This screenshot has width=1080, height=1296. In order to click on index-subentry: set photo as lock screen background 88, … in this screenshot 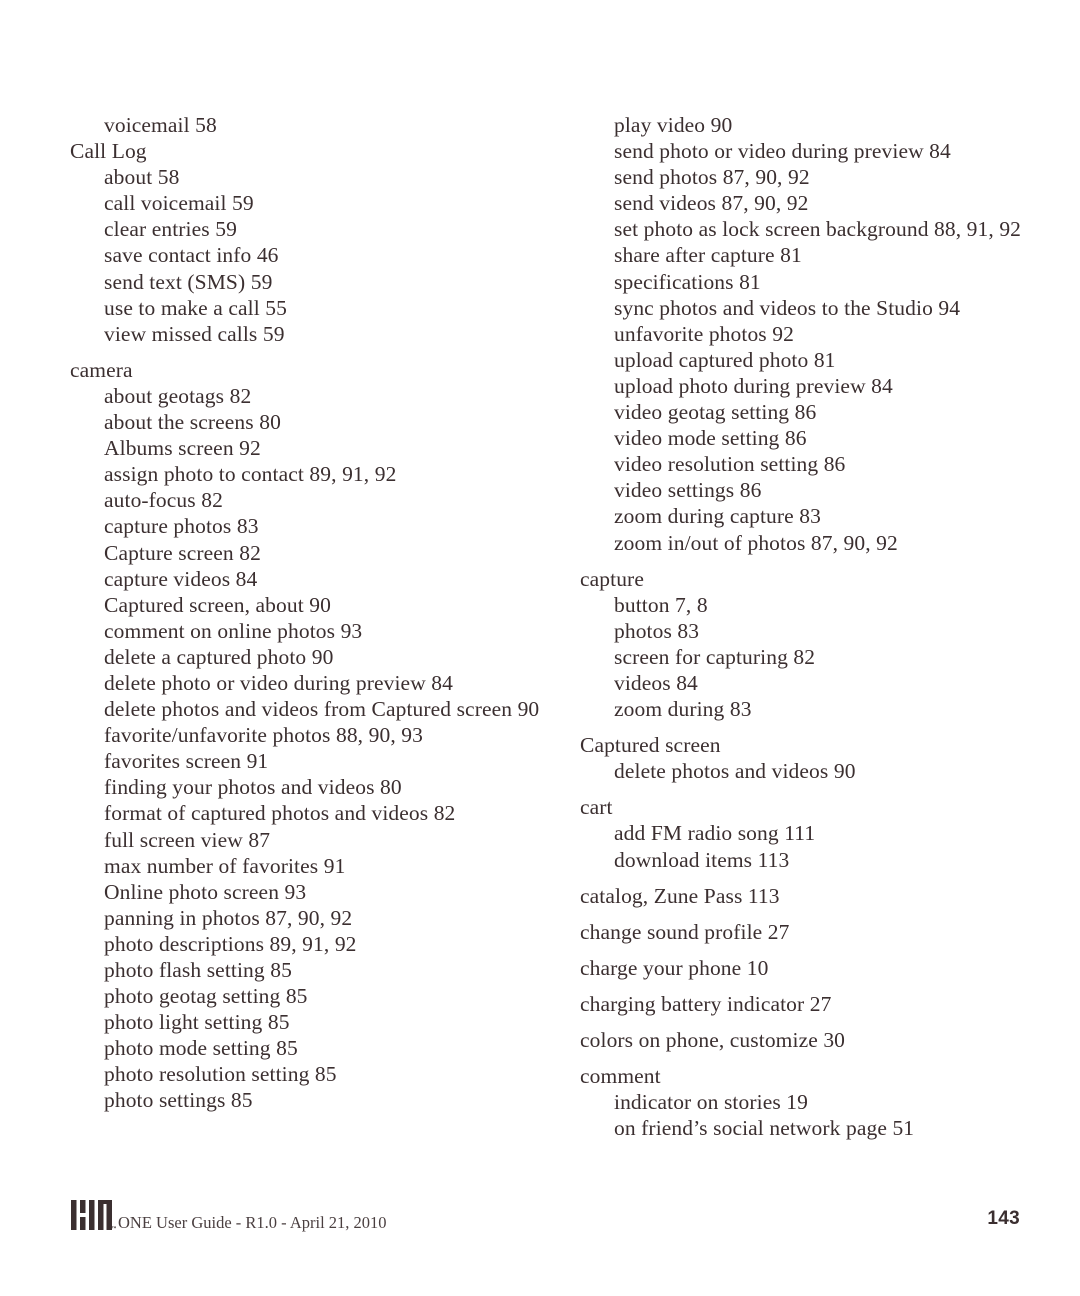, I will do `click(818, 229)`.